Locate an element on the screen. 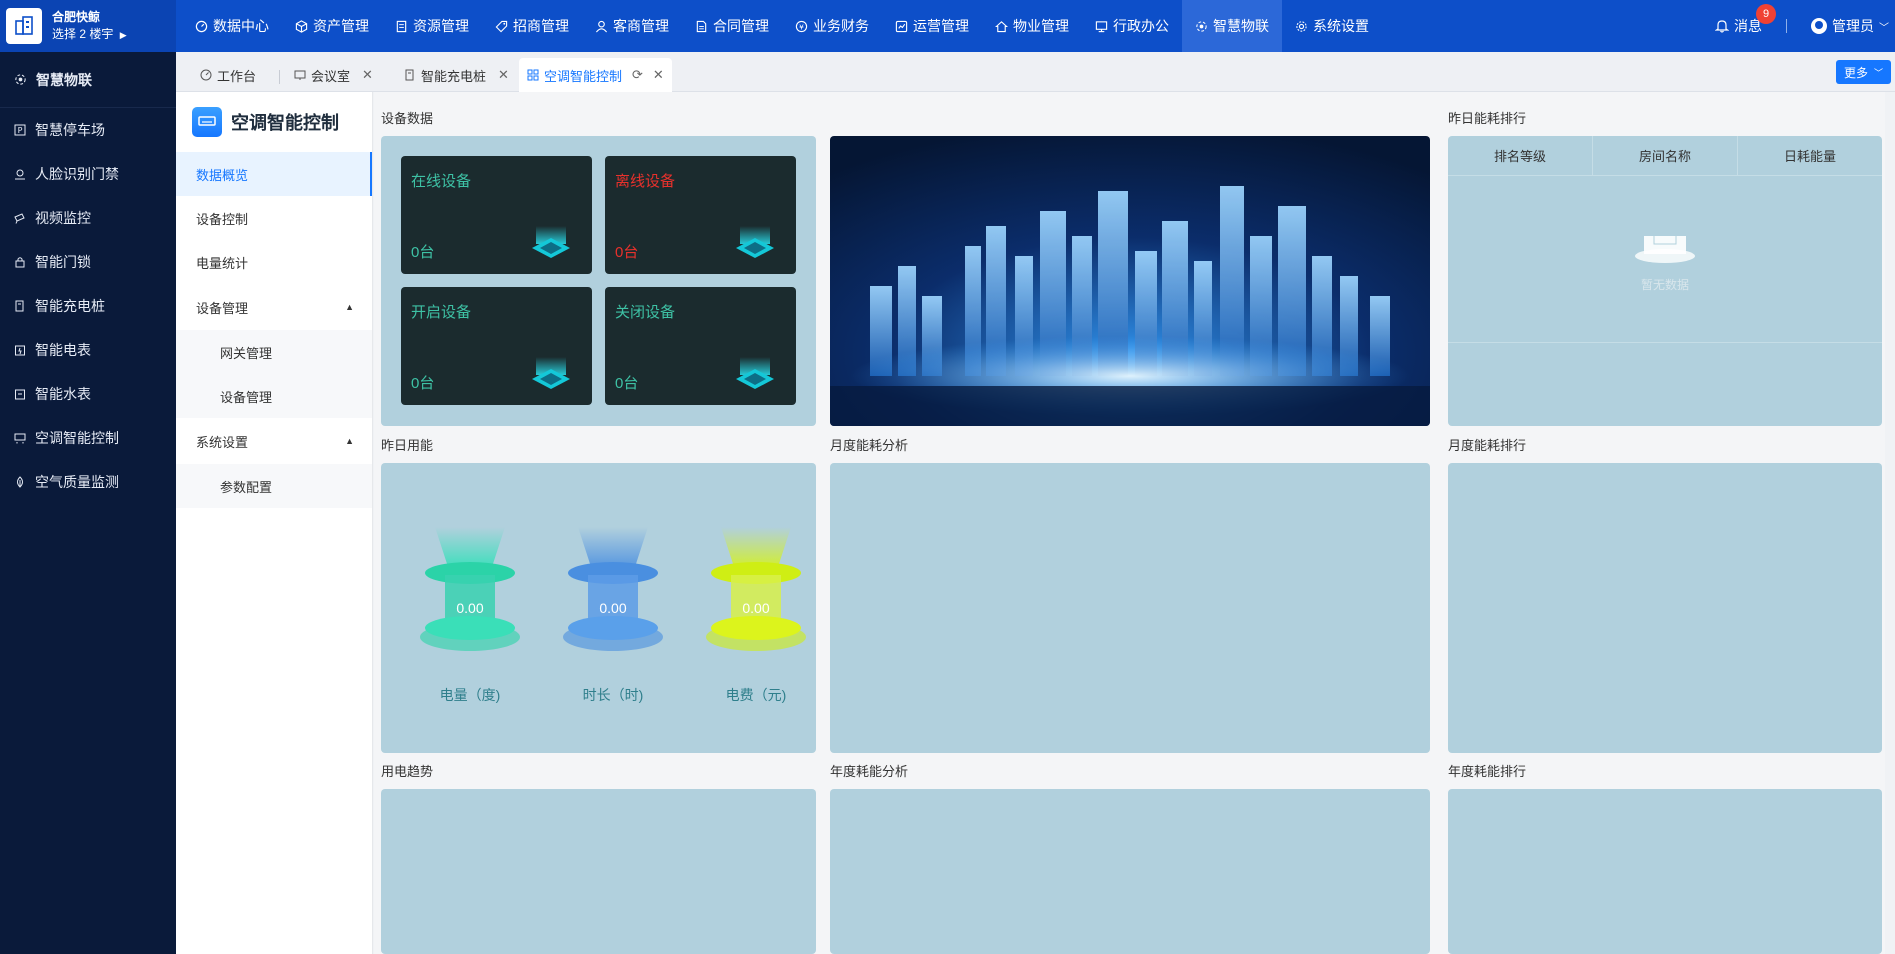 This screenshot has width=1895, height=954. menu-group-device-management: 设备管理 ▲ is located at coordinates (274, 307).